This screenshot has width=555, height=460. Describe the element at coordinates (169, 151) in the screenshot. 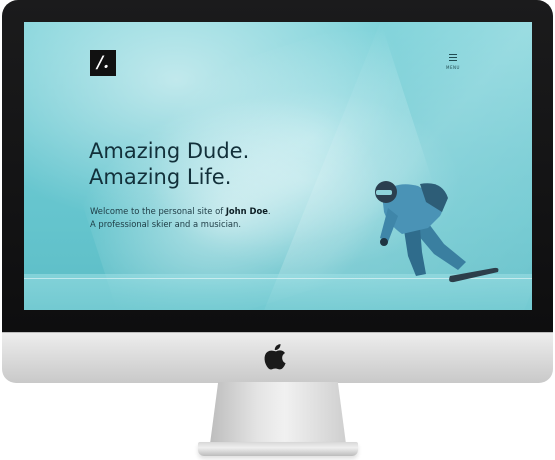

I see `hero-title-line-1: Amazing Dude.` at that location.